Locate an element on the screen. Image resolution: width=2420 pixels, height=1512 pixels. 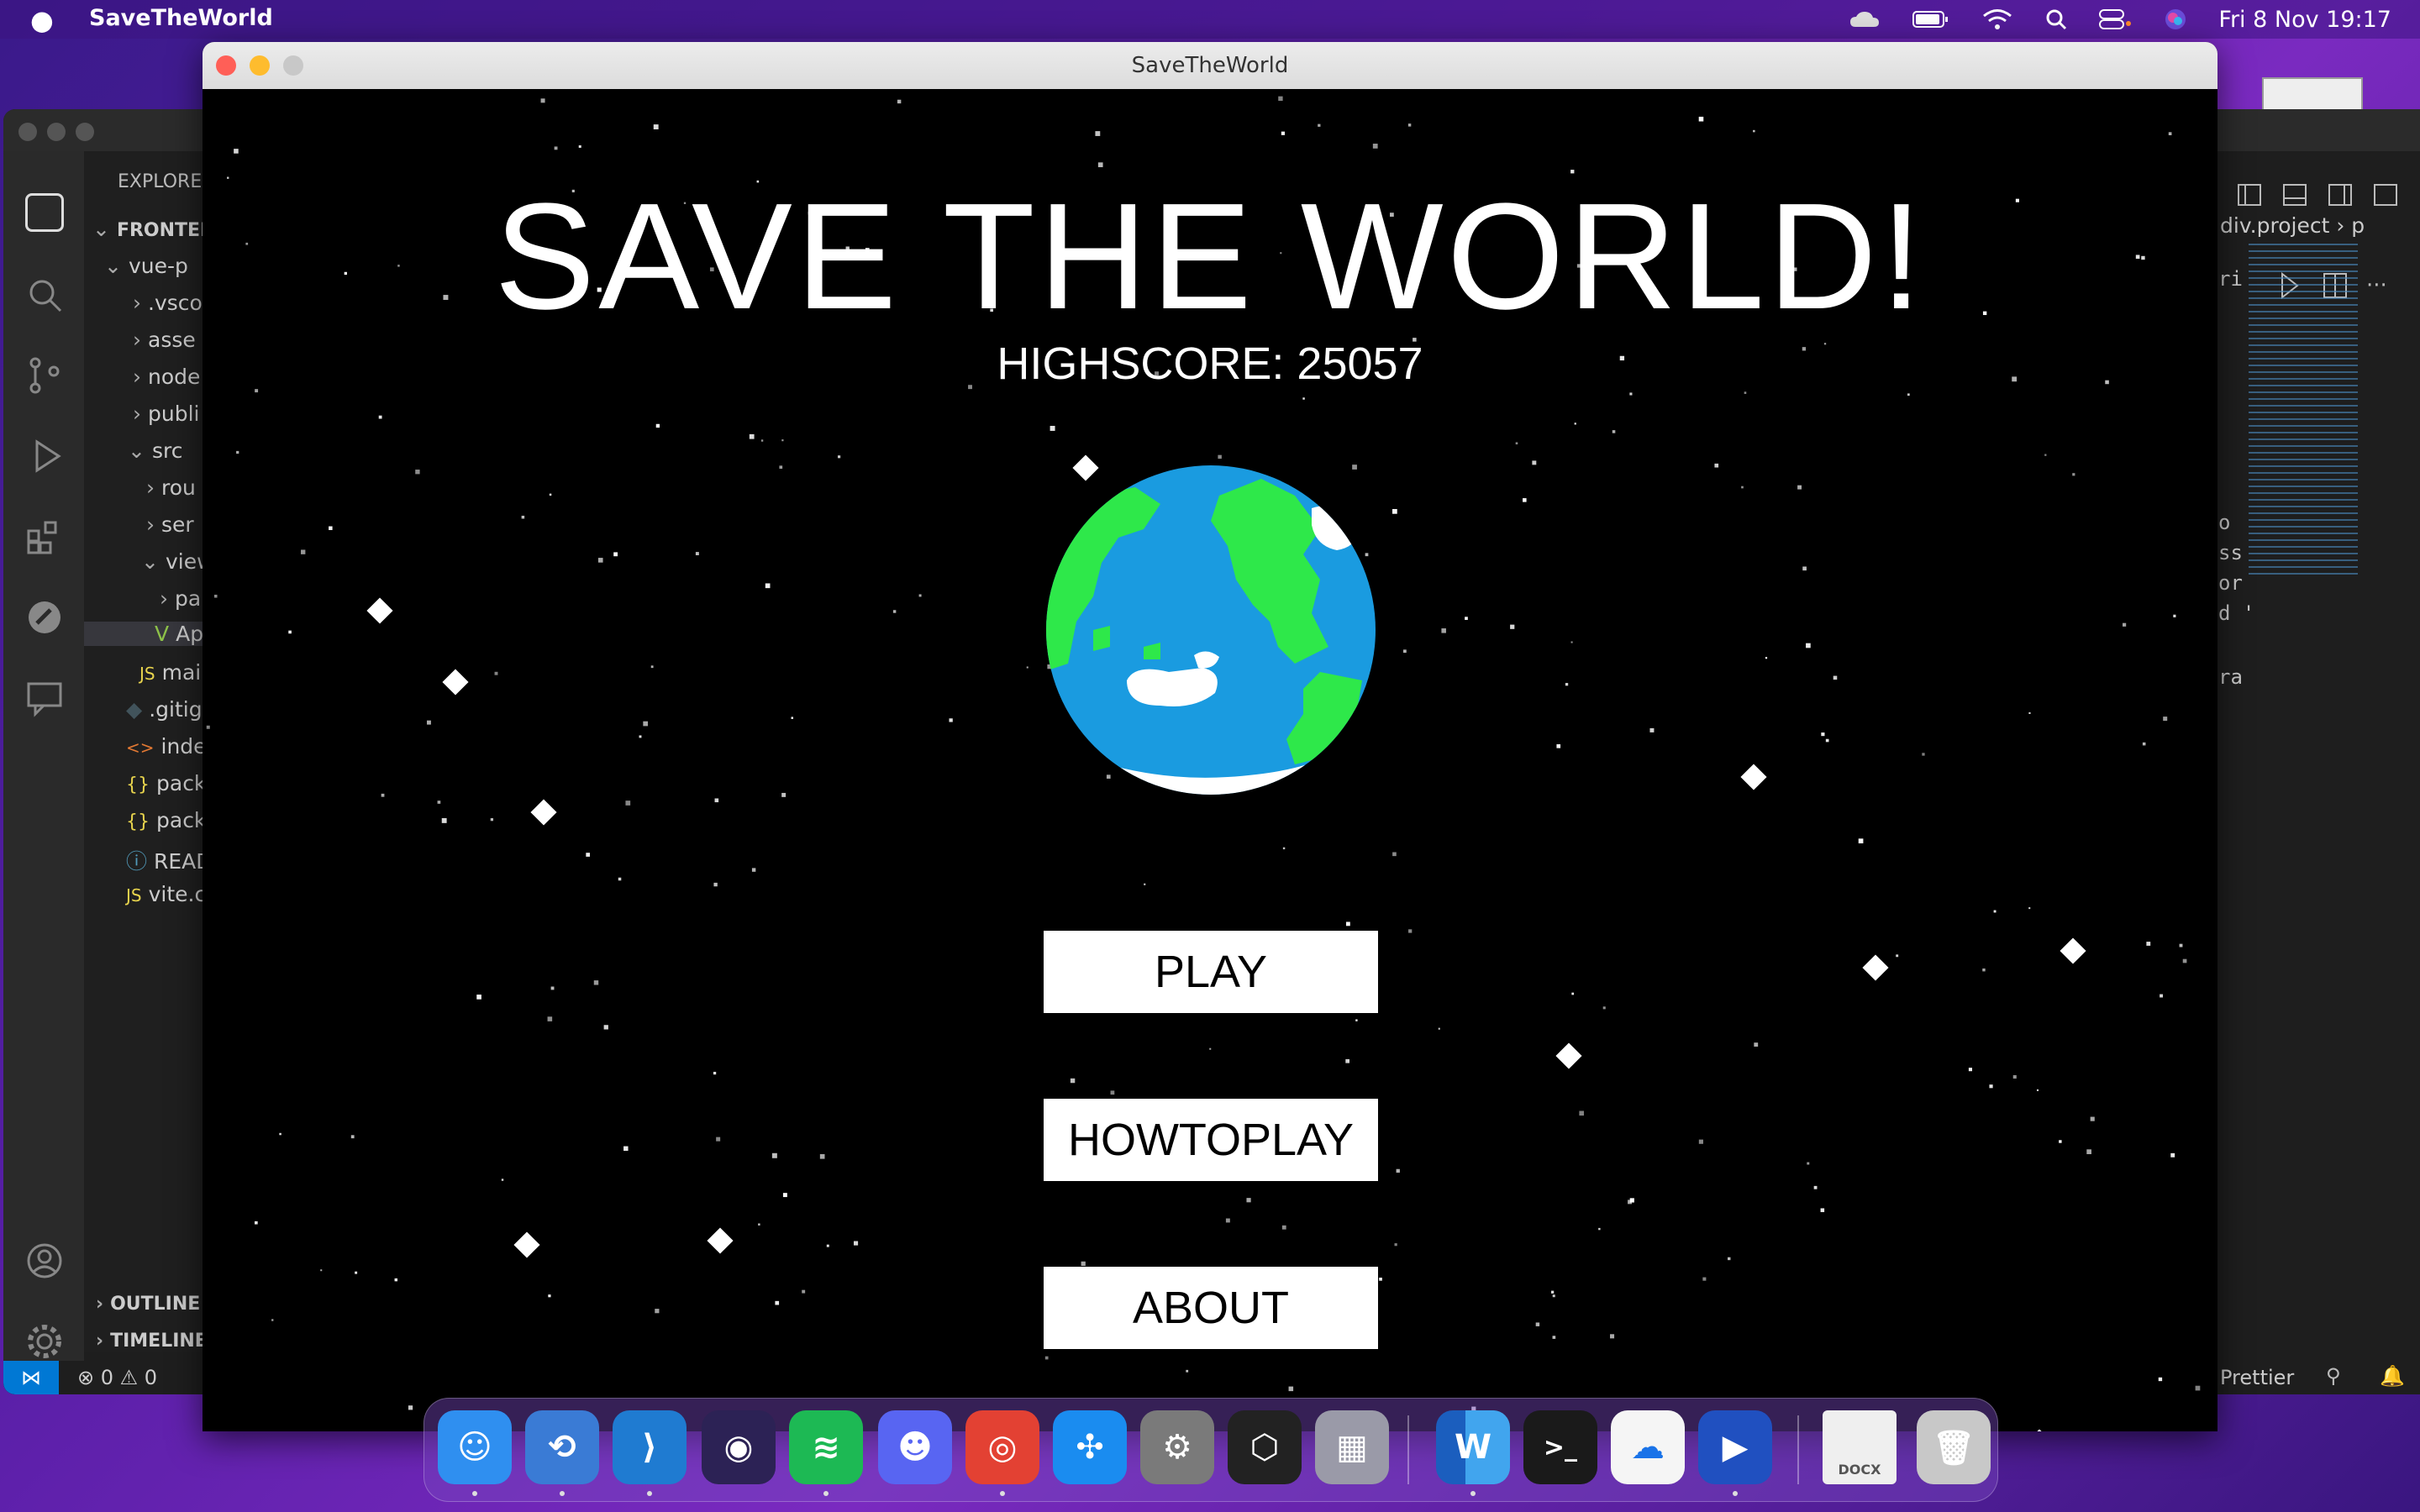
eclipse-icon: ◉ is located at coordinates (739, 1447).